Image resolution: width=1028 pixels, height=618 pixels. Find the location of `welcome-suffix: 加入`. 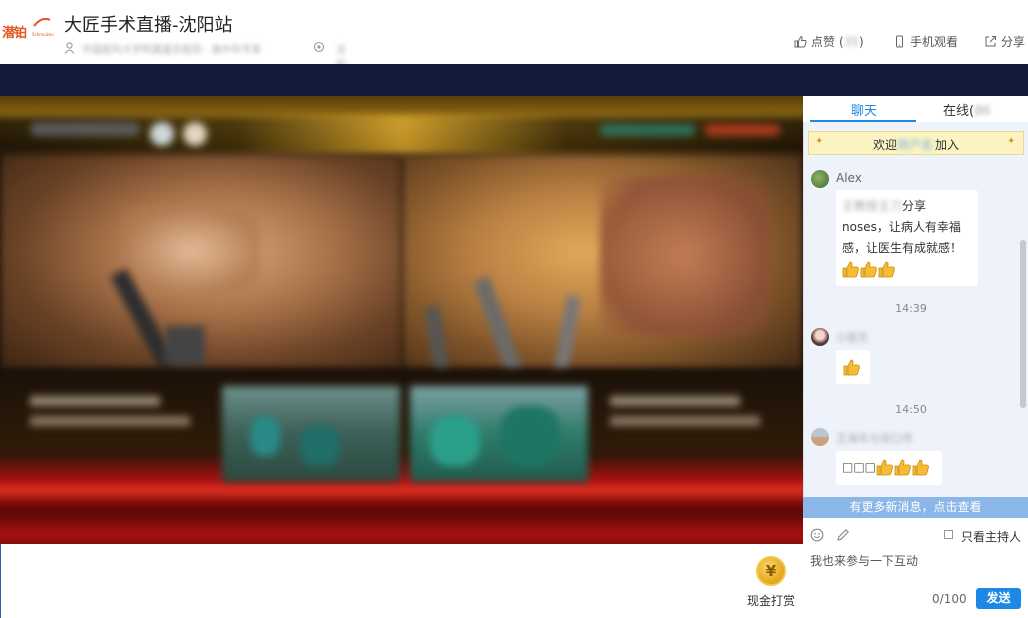

welcome-suffix: 加入 is located at coordinates (947, 145).